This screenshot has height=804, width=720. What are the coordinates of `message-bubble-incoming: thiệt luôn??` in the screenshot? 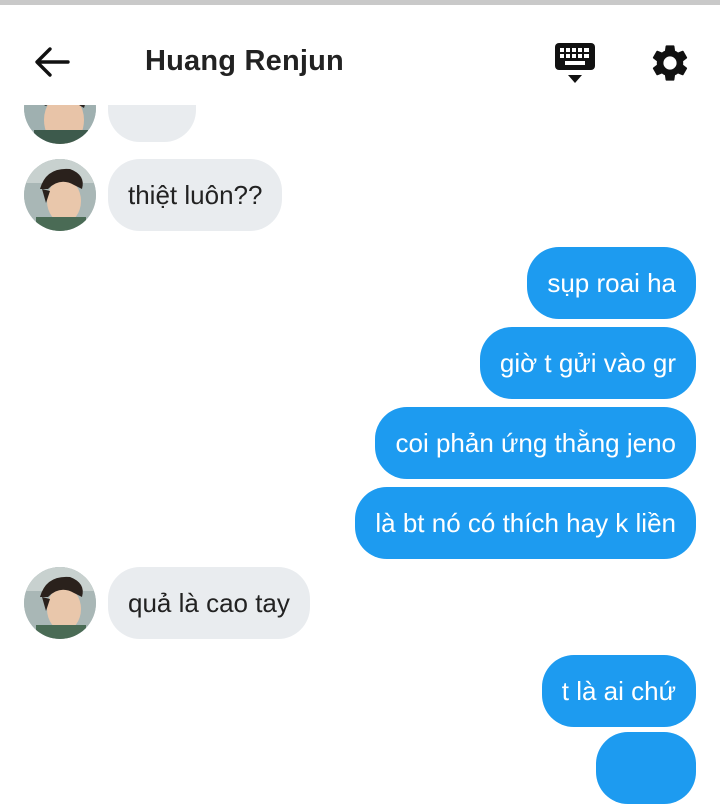 It's located at (195, 195).